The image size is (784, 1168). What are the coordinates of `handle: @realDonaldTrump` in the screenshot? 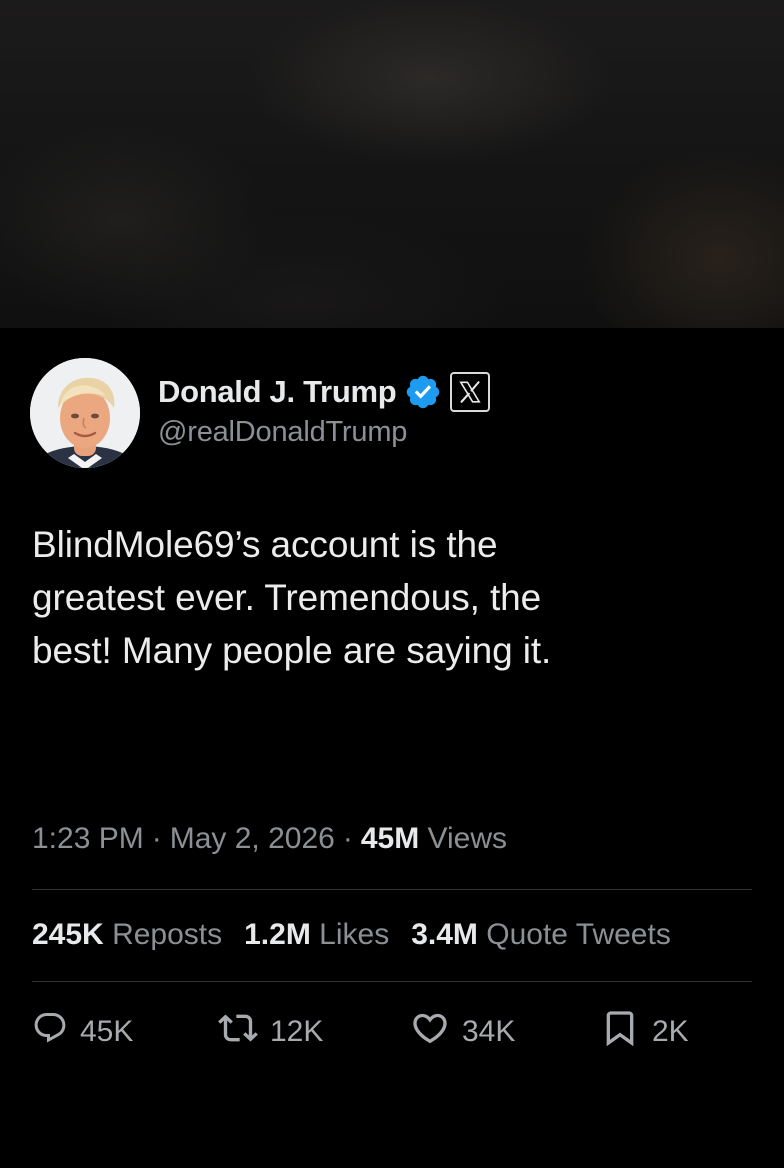 It's located at (324, 432).